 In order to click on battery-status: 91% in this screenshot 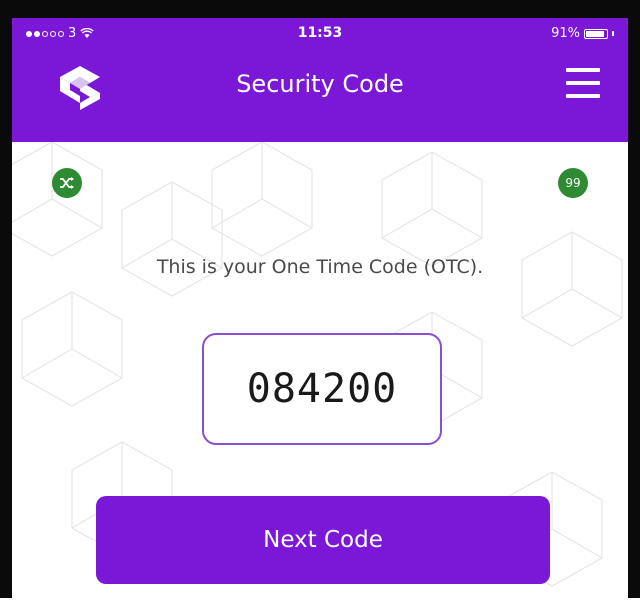, I will do `click(582, 33)`.